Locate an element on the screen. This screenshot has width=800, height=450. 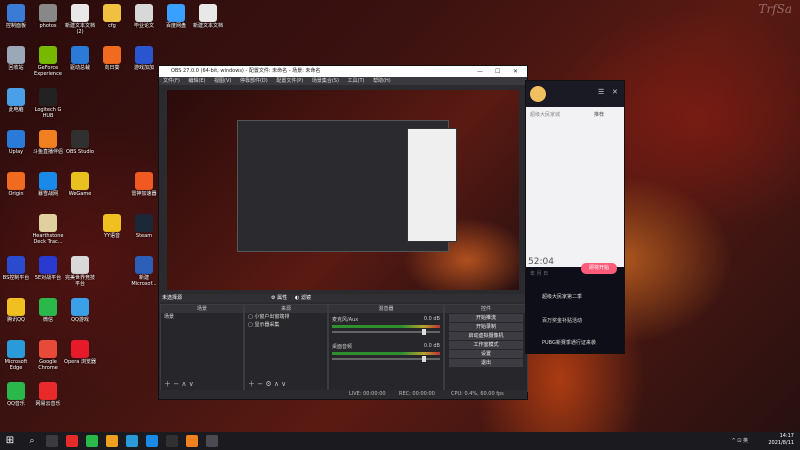
desktop-icon-label: Uplay is located at coordinates (16, 152).